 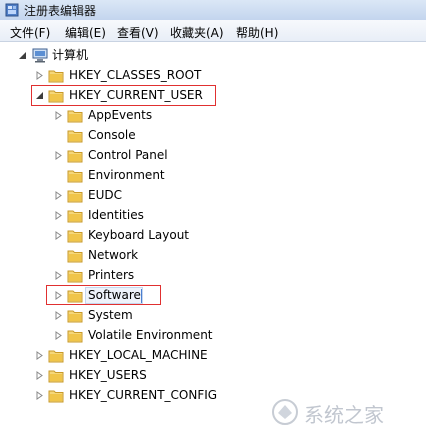 I want to click on tree-node-eudc: EUDC, so click(x=130, y=196).